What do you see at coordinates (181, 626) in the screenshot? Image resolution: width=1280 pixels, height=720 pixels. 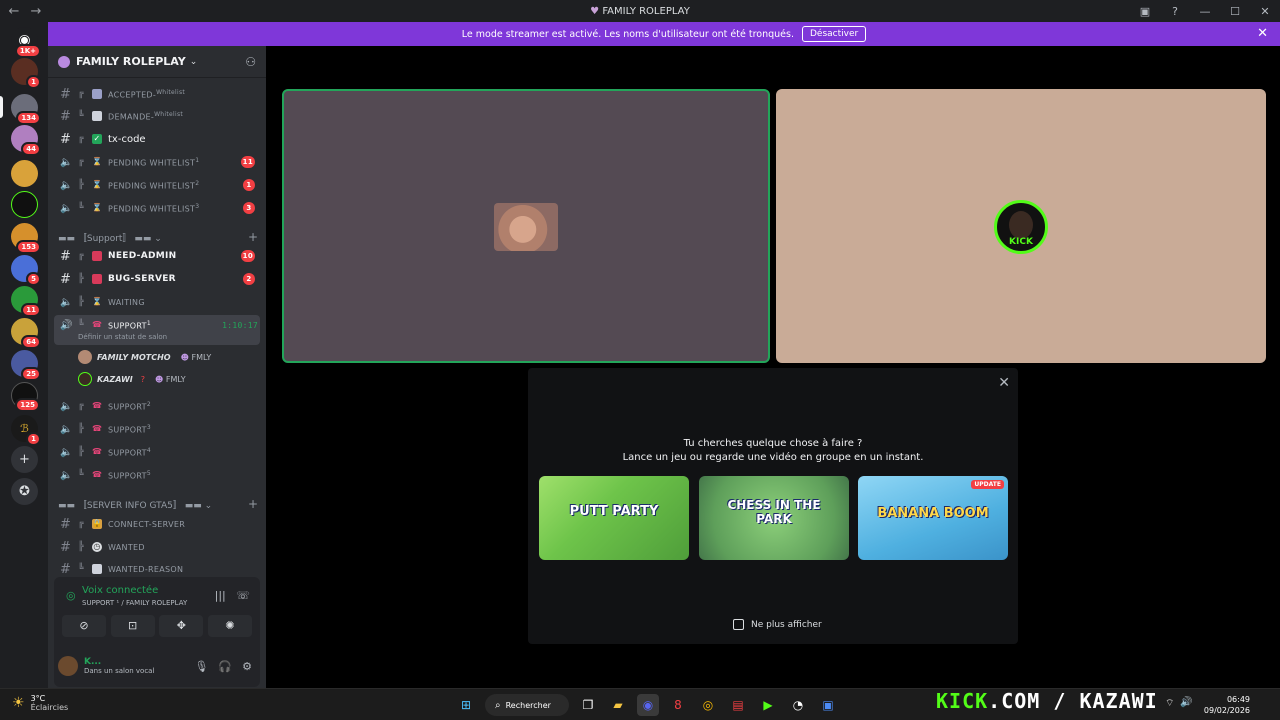 I see `activities-button: ✥` at bounding box center [181, 626].